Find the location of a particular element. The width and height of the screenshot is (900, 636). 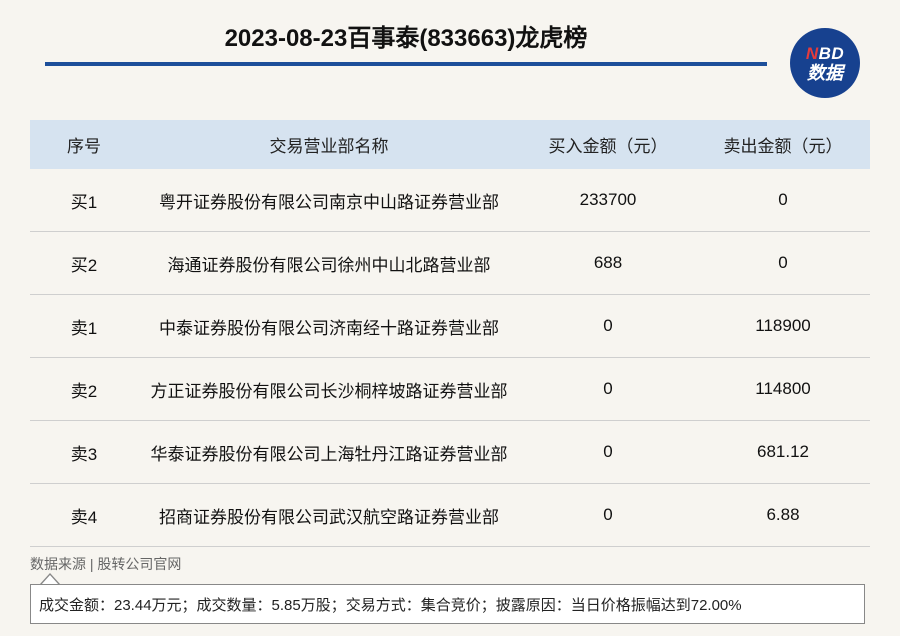

data-source-label: 数据来源 | 股转公司官网 is located at coordinates (106, 564).